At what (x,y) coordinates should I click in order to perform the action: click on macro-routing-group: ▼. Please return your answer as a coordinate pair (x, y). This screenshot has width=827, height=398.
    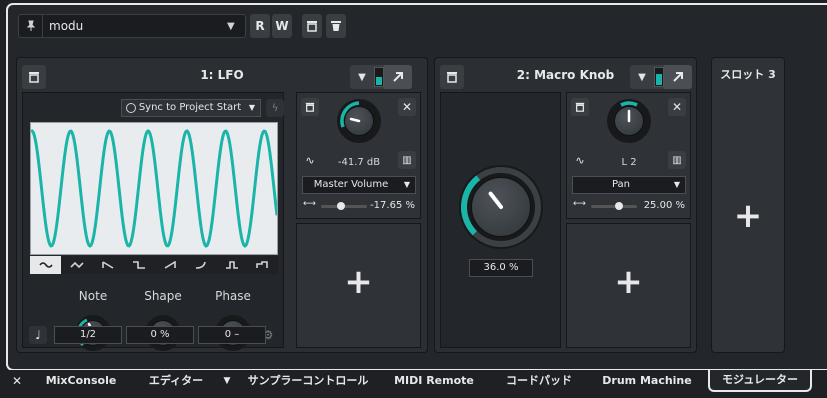
    Looking at the image, I should click on (661, 77).